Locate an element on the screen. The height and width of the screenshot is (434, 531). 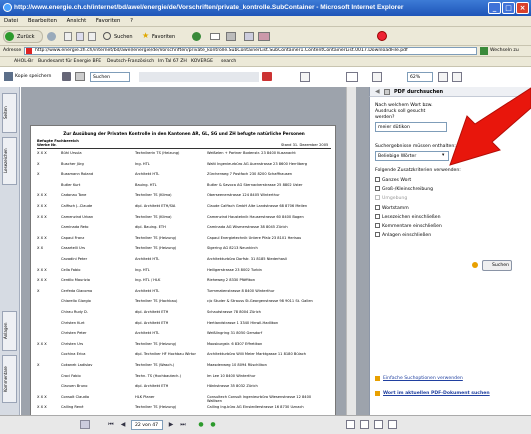
option-label: Wortstamm is located at coordinates (395, 208).